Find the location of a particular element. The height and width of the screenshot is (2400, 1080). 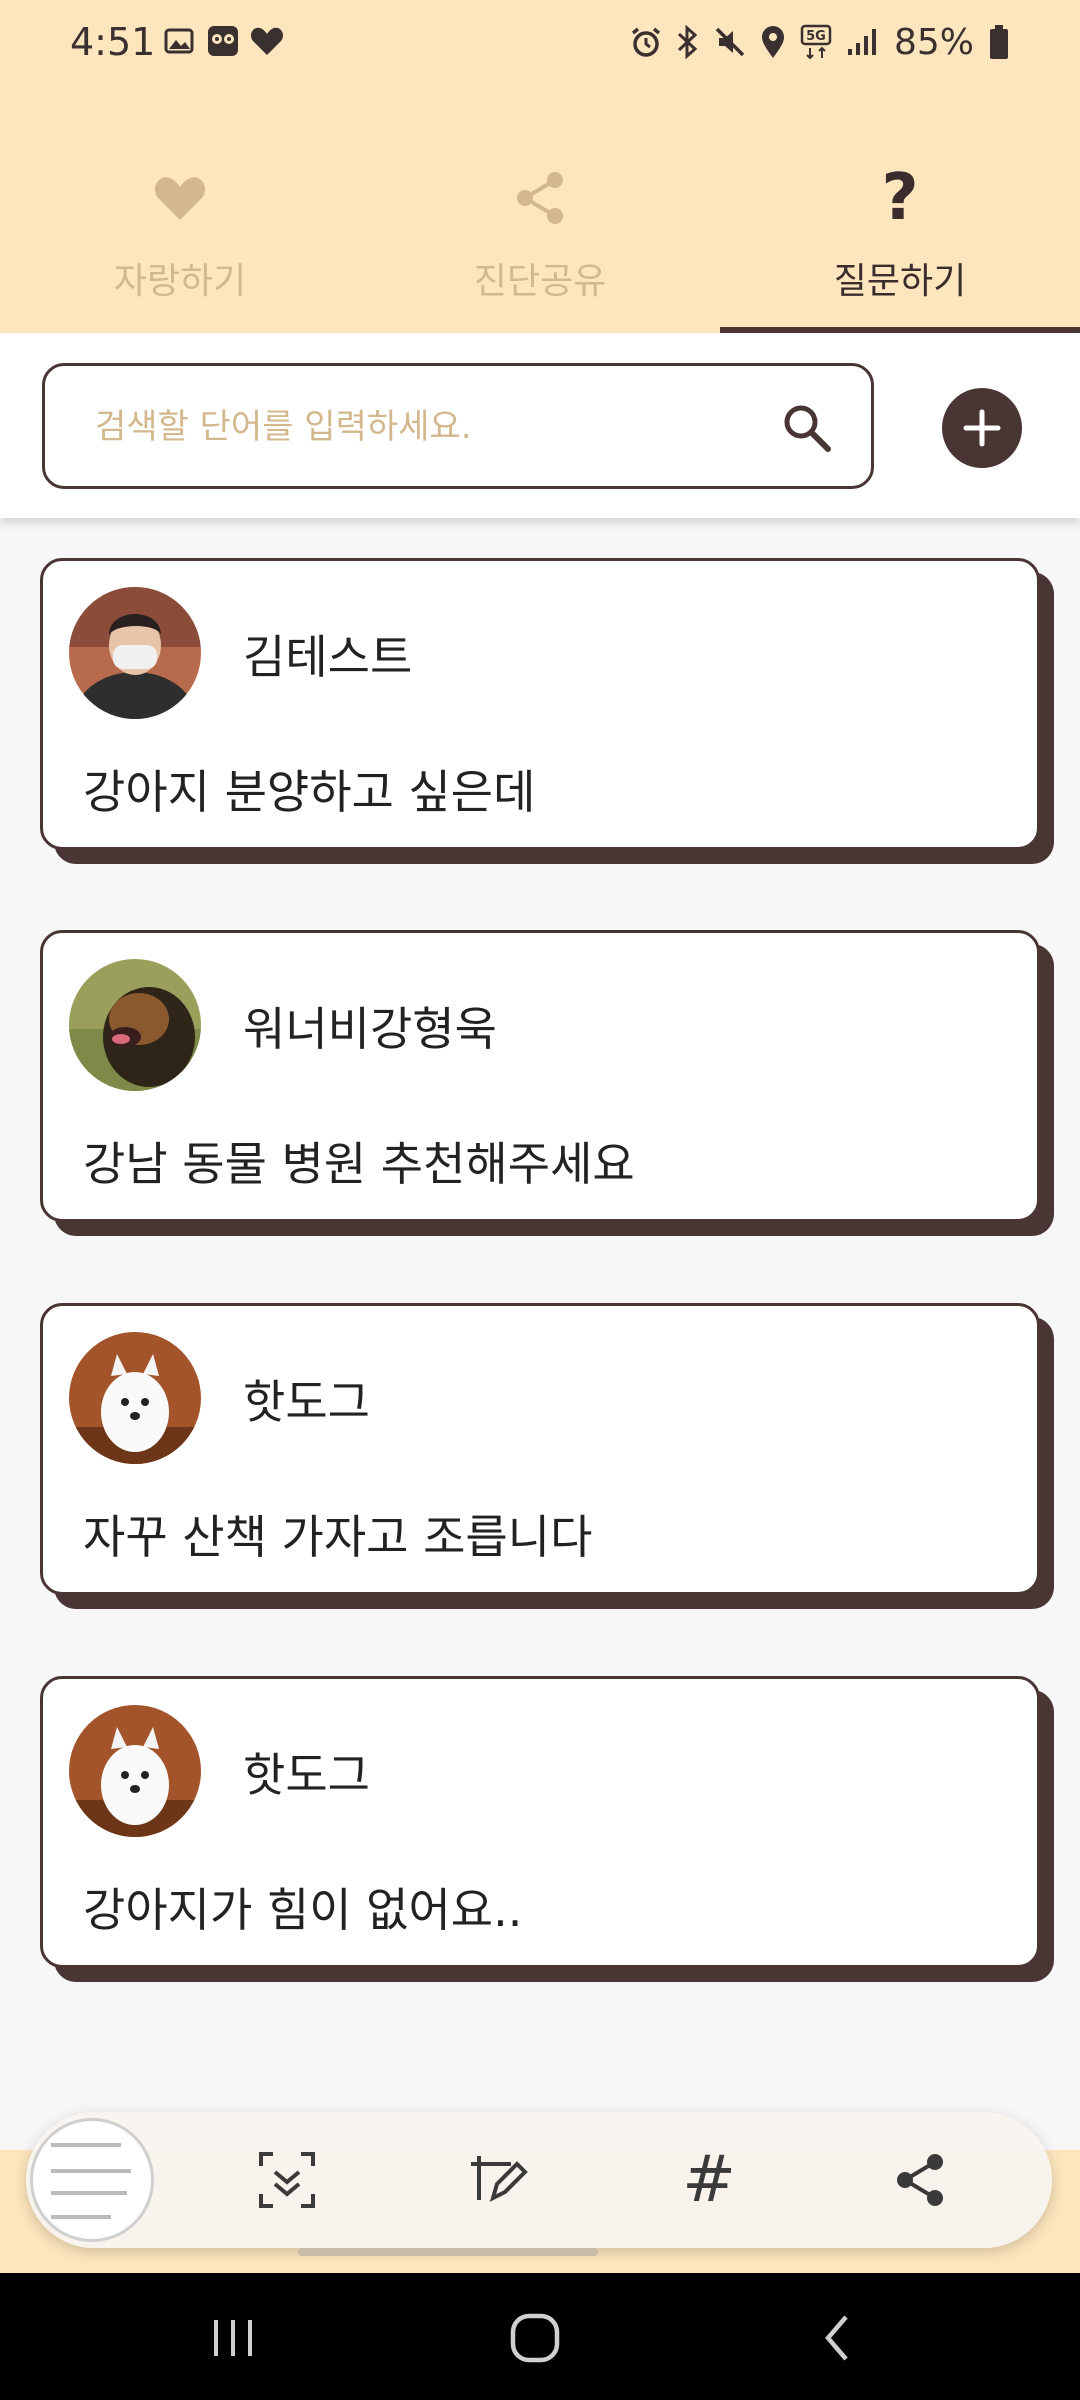

system-nav-bar is located at coordinates (540, 2336).